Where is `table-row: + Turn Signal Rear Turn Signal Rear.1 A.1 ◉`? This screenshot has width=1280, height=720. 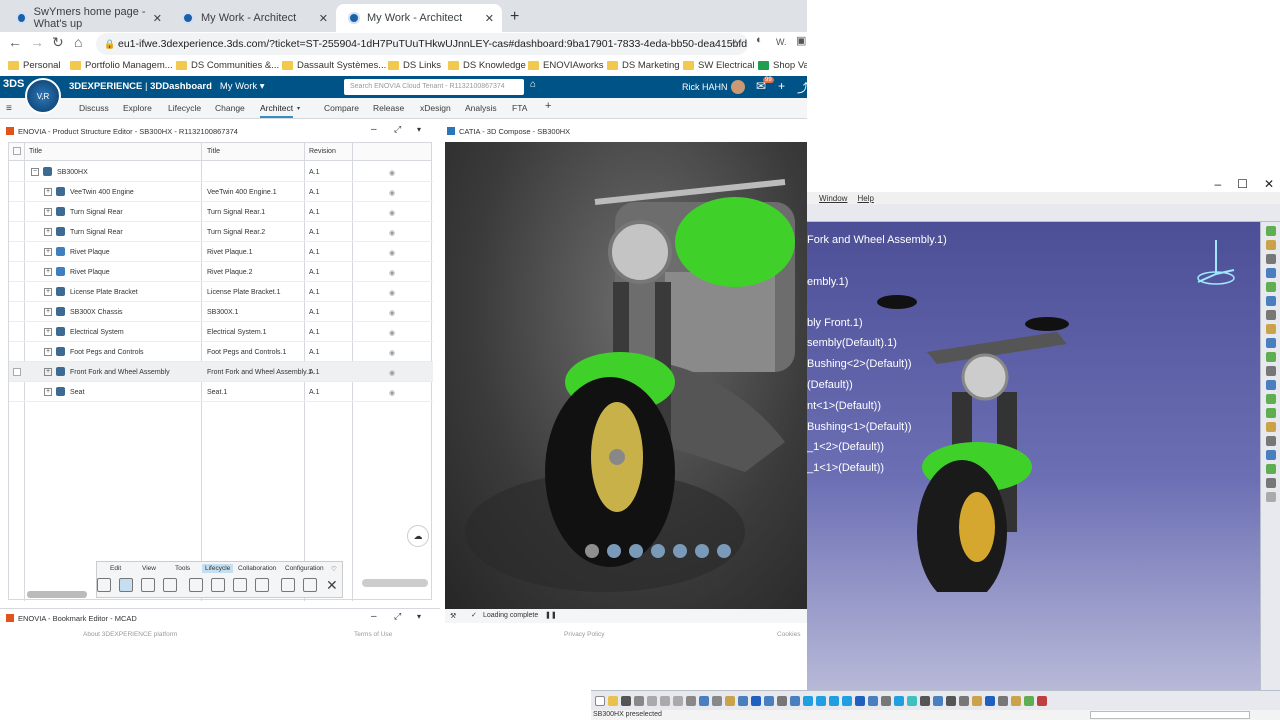
table-row: + Turn Signal Rear Turn Signal Rear.1 A.1 ◉ is located at coordinates (221, 212).